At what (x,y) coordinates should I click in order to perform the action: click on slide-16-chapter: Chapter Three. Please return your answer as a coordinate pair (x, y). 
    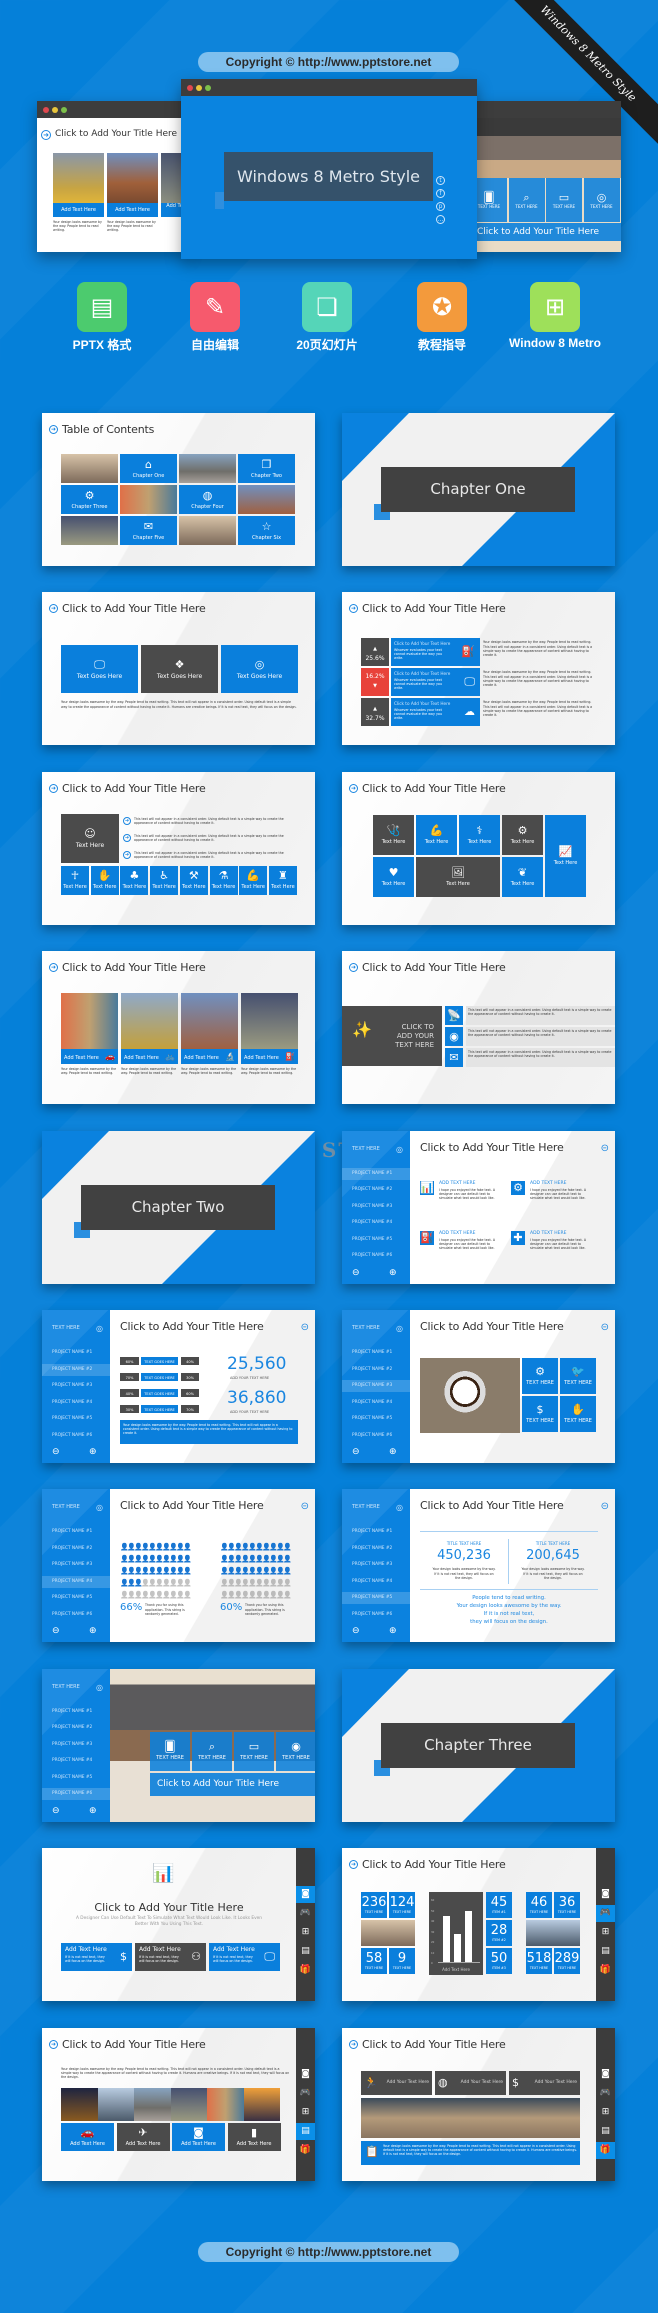
    Looking at the image, I should click on (478, 1745).